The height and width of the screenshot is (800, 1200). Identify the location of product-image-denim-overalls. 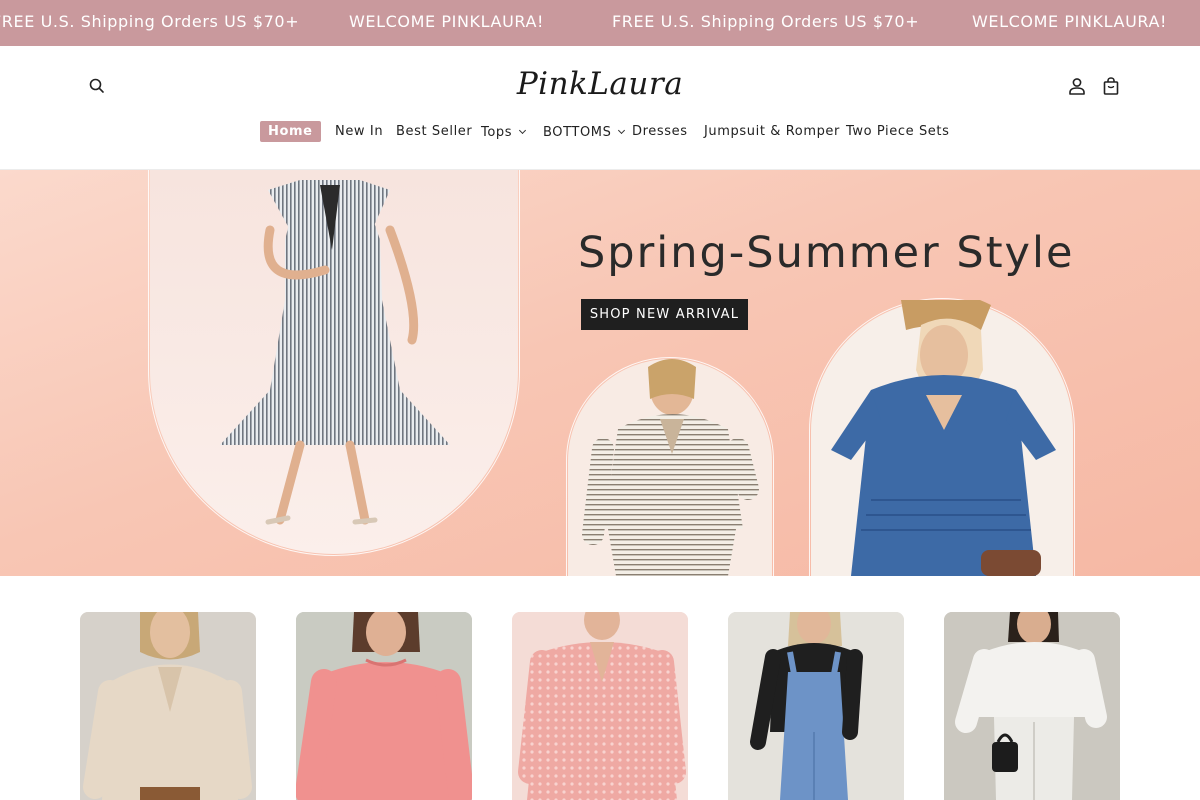
(816, 706).